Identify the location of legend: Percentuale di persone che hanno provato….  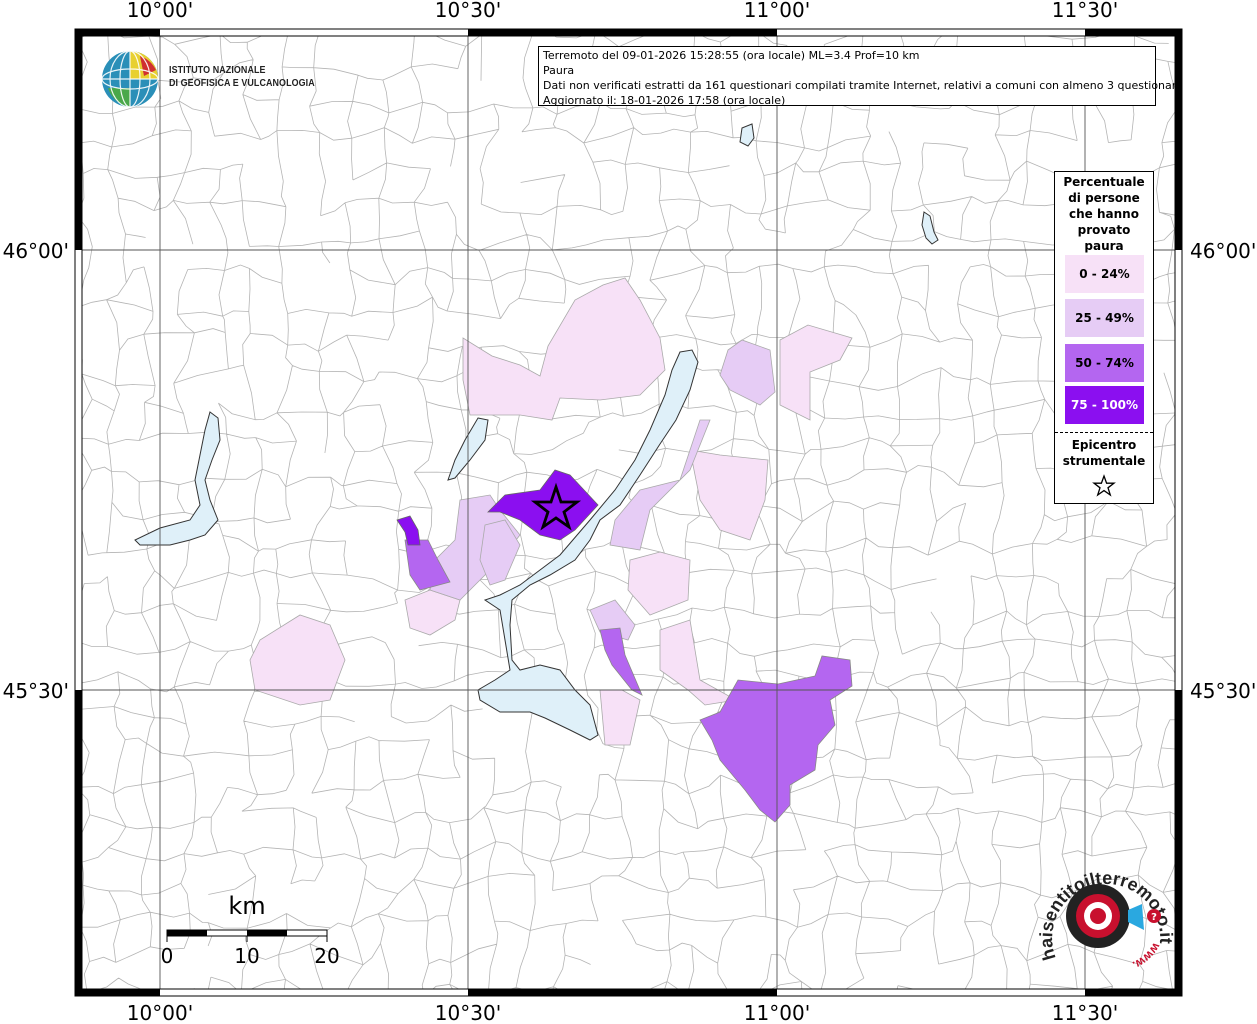
(1104, 337).